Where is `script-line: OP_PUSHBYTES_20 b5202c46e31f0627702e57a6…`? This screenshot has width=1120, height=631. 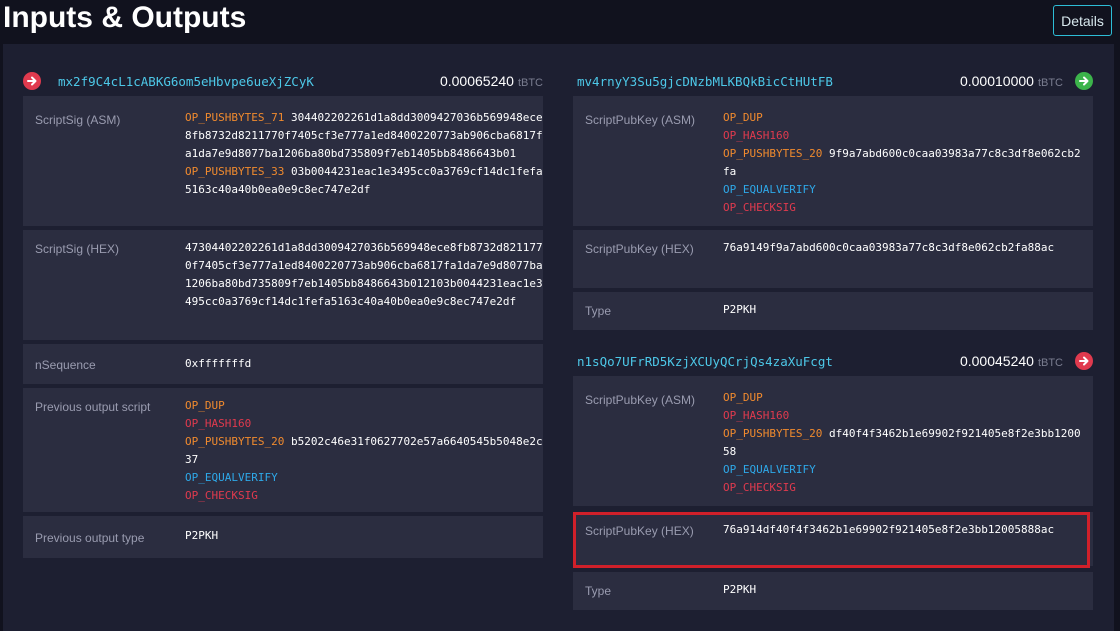 script-line: OP_PUSHBYTES_20 b5202c46e31f0627702e57a6… is located at coordinates (364, 451).